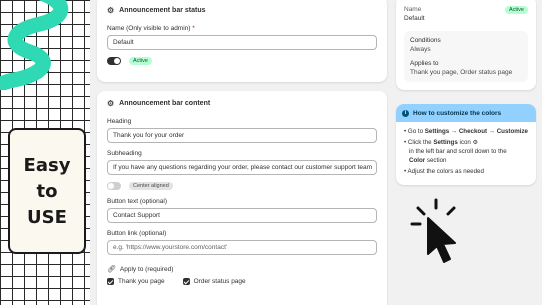 This screenshot has height=305, width=542. What do you see at coordinates (242, 28) in the screenshot?
I see `name-label: Name (Only visible to admin) *` at bounding box center [242, 28].